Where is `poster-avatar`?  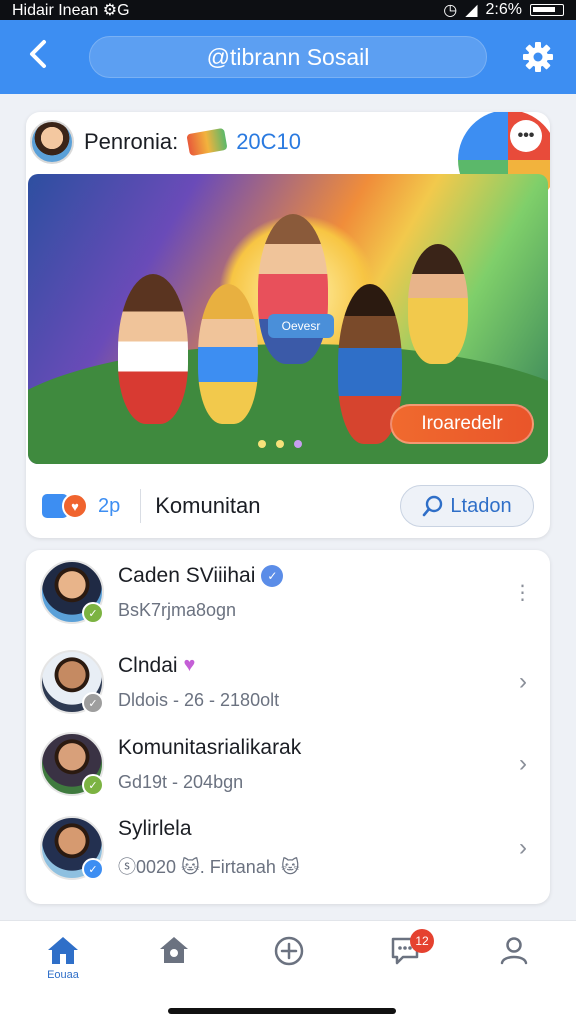 poster-avatar is located at coordinates (52, 142).